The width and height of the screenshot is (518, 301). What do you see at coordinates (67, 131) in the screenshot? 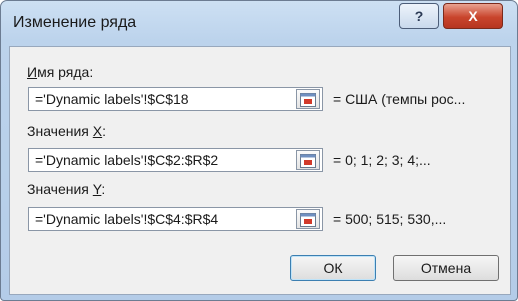
I see `x-values-label: Значения X:` at bounding box center [67, 131].